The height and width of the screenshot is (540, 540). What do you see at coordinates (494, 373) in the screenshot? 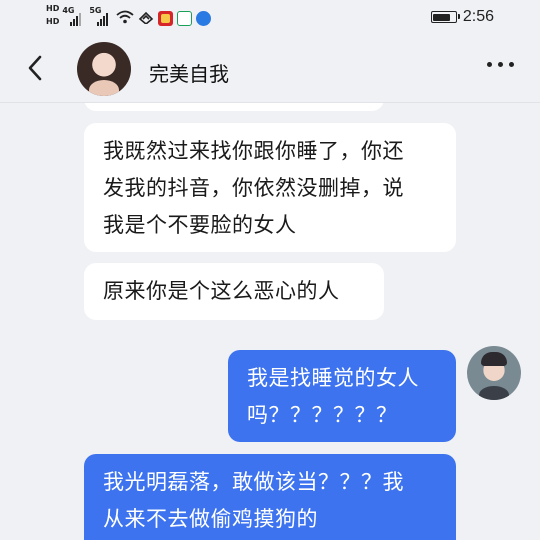
I see `my-avatar` at bounding box center [494, 373].